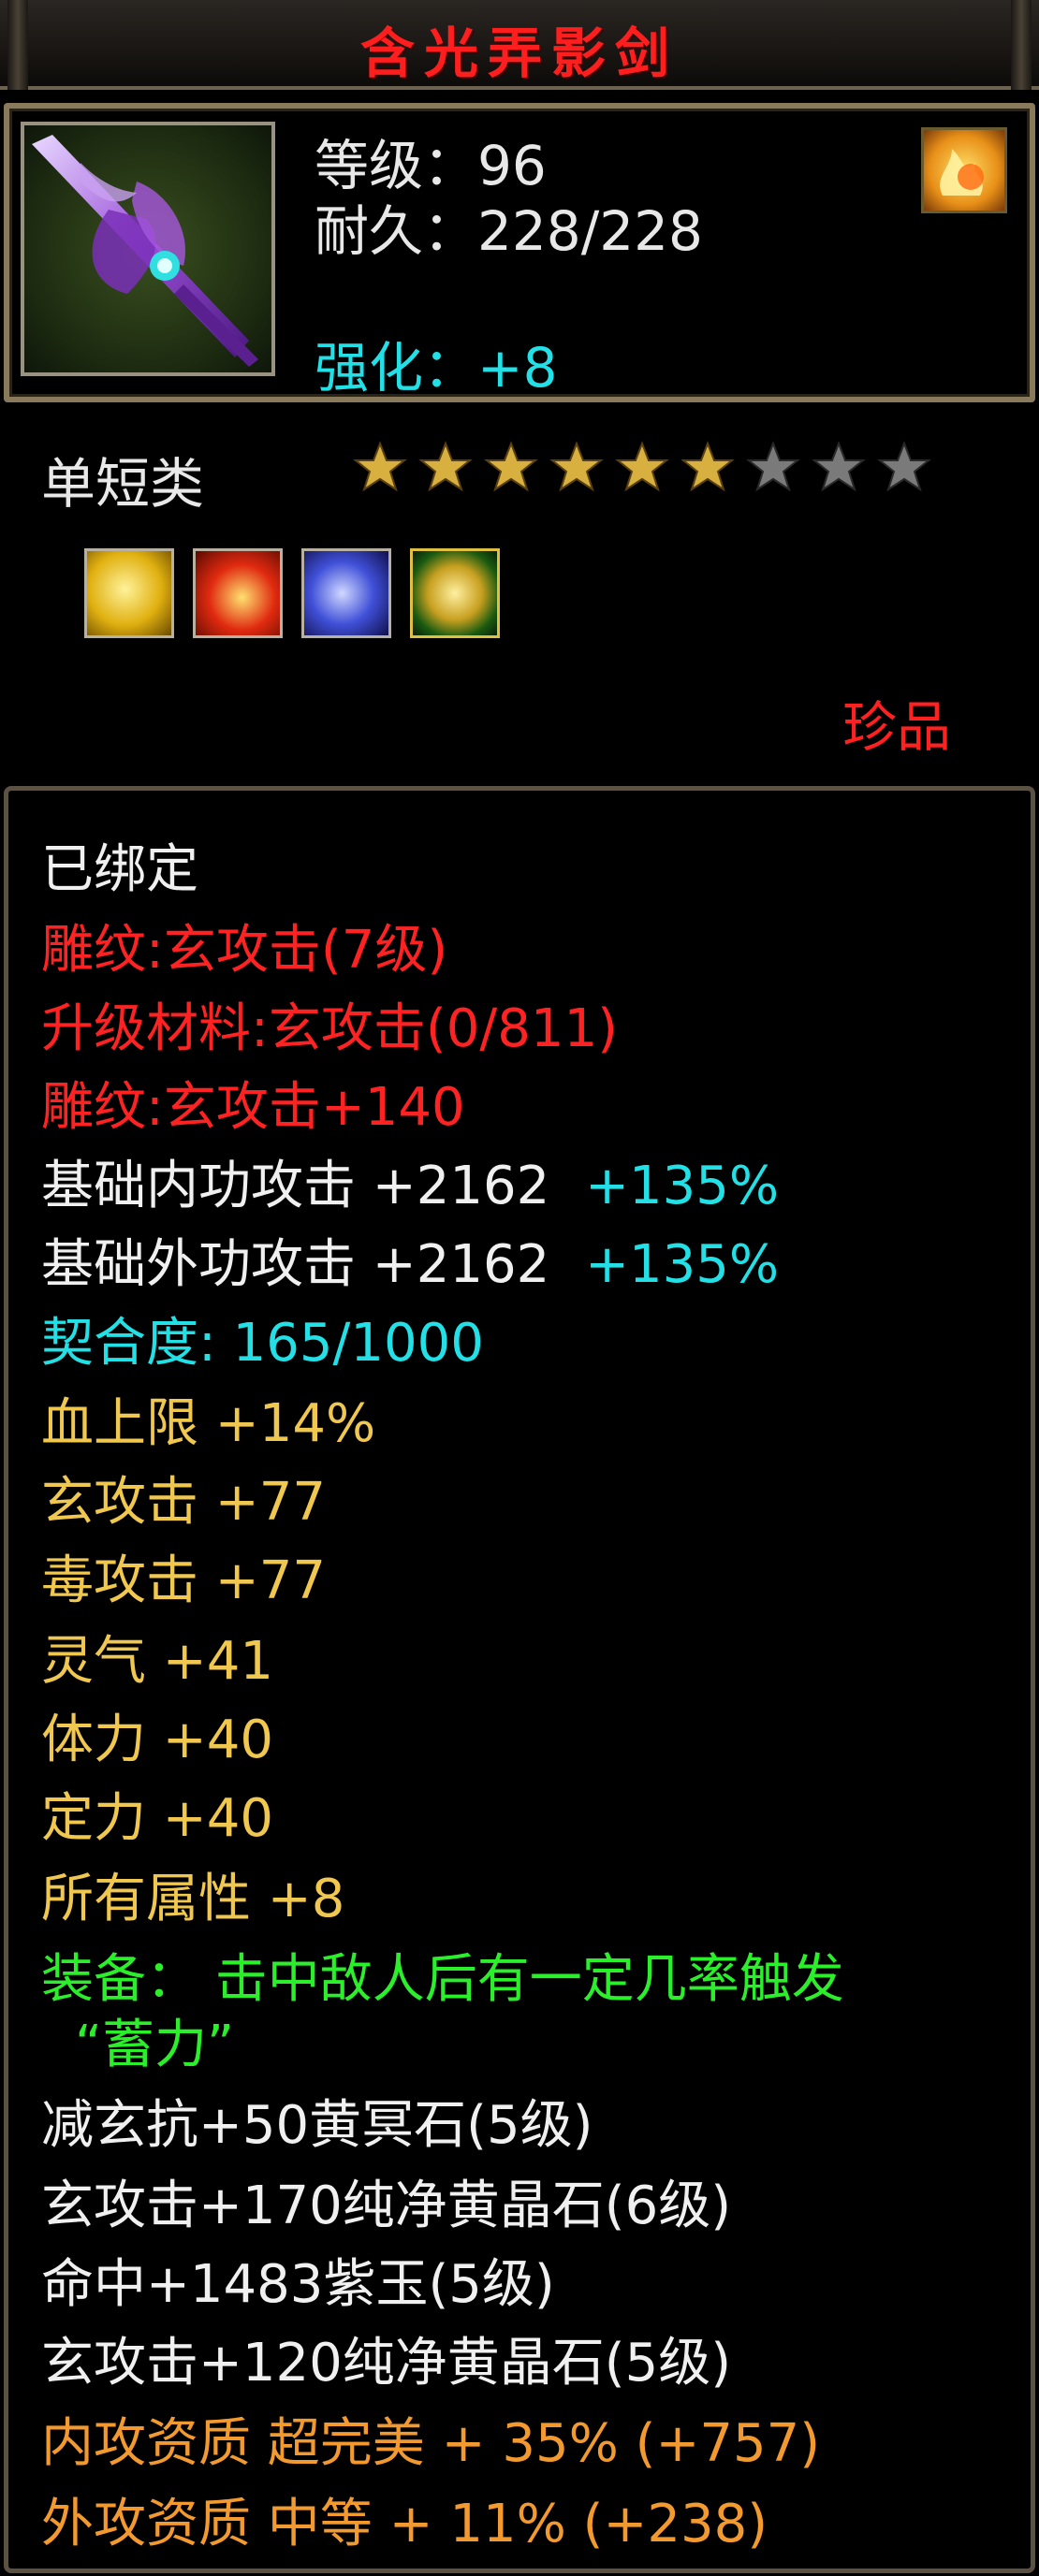 The height and width of the screenshot is (2576, 1039). I want to click on base-inner-attack-value: 基础内功攻击 +2162, so click(295, 1186).